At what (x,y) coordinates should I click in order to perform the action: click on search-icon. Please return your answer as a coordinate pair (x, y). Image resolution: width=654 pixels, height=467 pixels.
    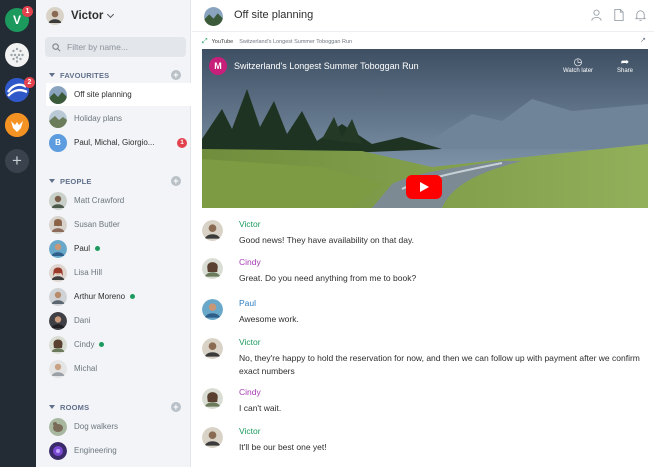
    Looking at the image, I should click on (56, 46).